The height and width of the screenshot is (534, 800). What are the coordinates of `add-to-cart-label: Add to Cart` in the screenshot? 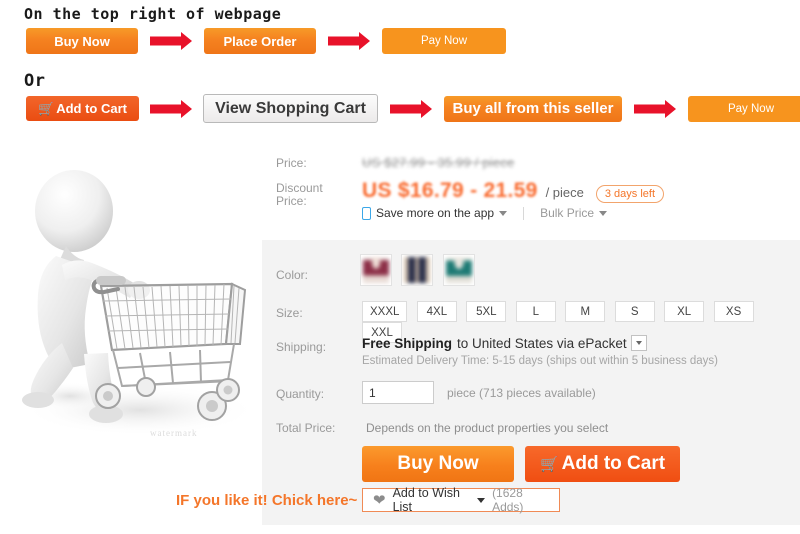 It's located at (613, 463).